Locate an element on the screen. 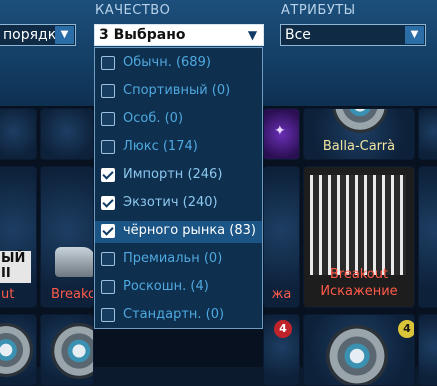 Image resolution: width=437 pixels, height=386 pixels. option-label: Стандартн. (0) is located at coordinates (174, 314).